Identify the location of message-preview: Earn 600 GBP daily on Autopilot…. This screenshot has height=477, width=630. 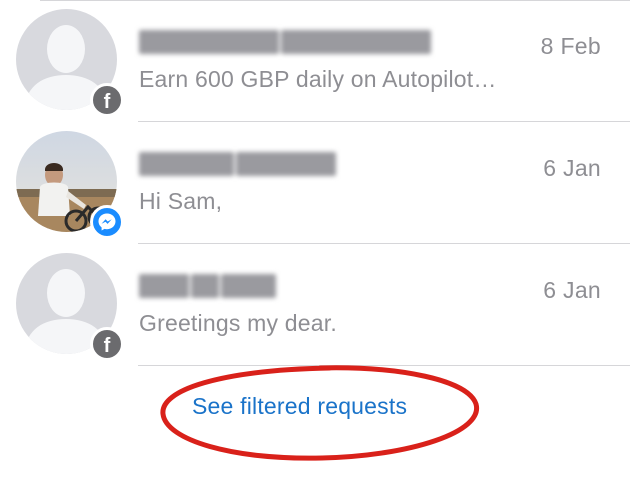
(318, 79).